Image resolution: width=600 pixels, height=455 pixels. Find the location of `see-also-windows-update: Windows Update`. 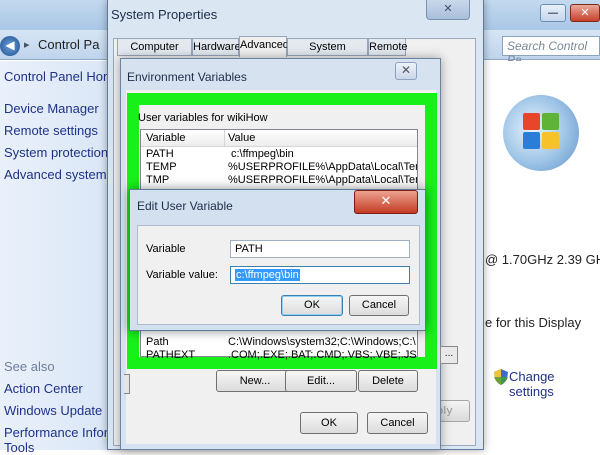

see-also-windows-update: Windows Update is located at coordinates (53, 410).